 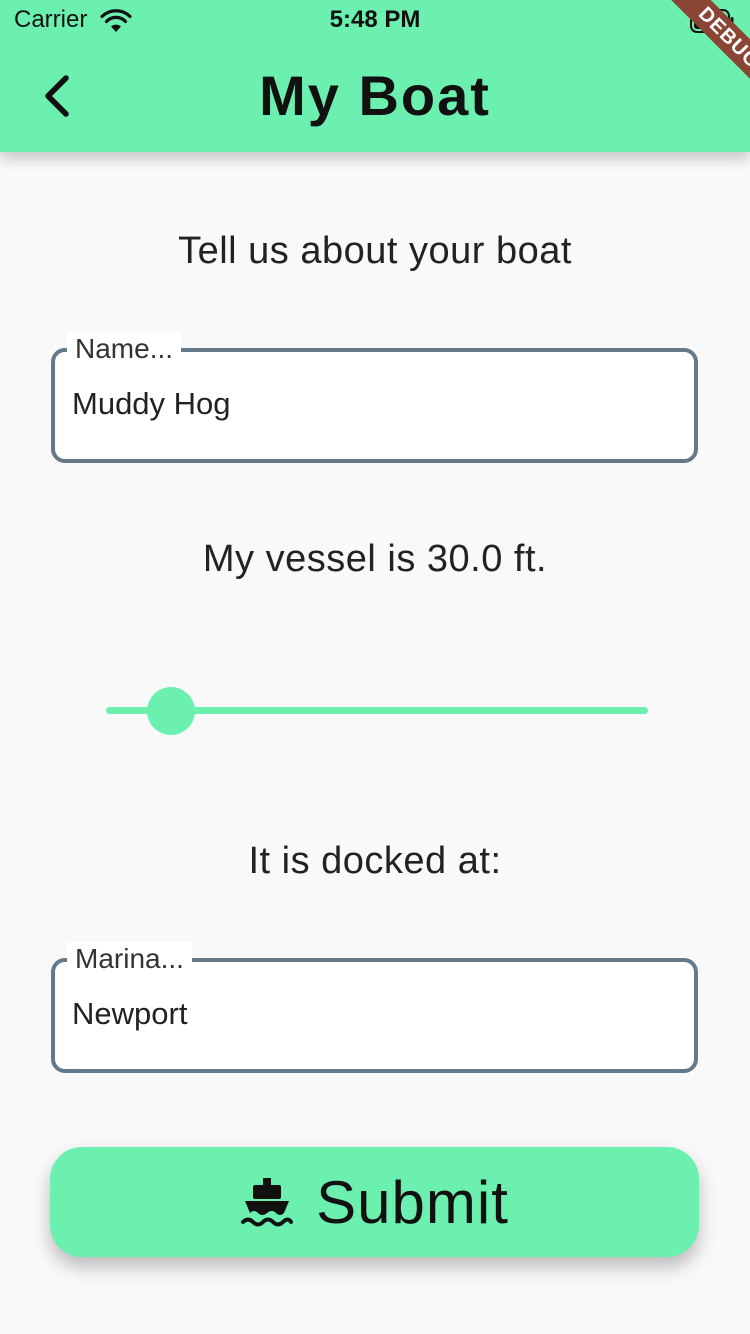 I want to click on debug-banner: DEBUG, so click(x=695, y=55).